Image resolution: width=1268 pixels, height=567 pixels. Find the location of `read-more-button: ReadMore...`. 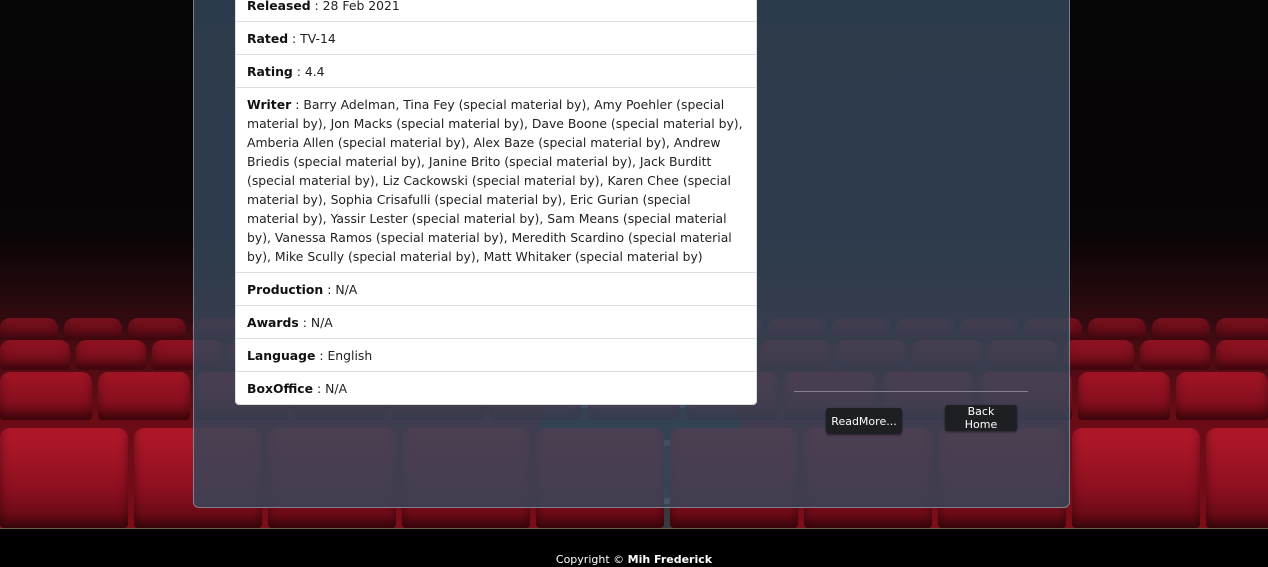

read-more-button: ReadMore... is located at coordinates (864, 421).